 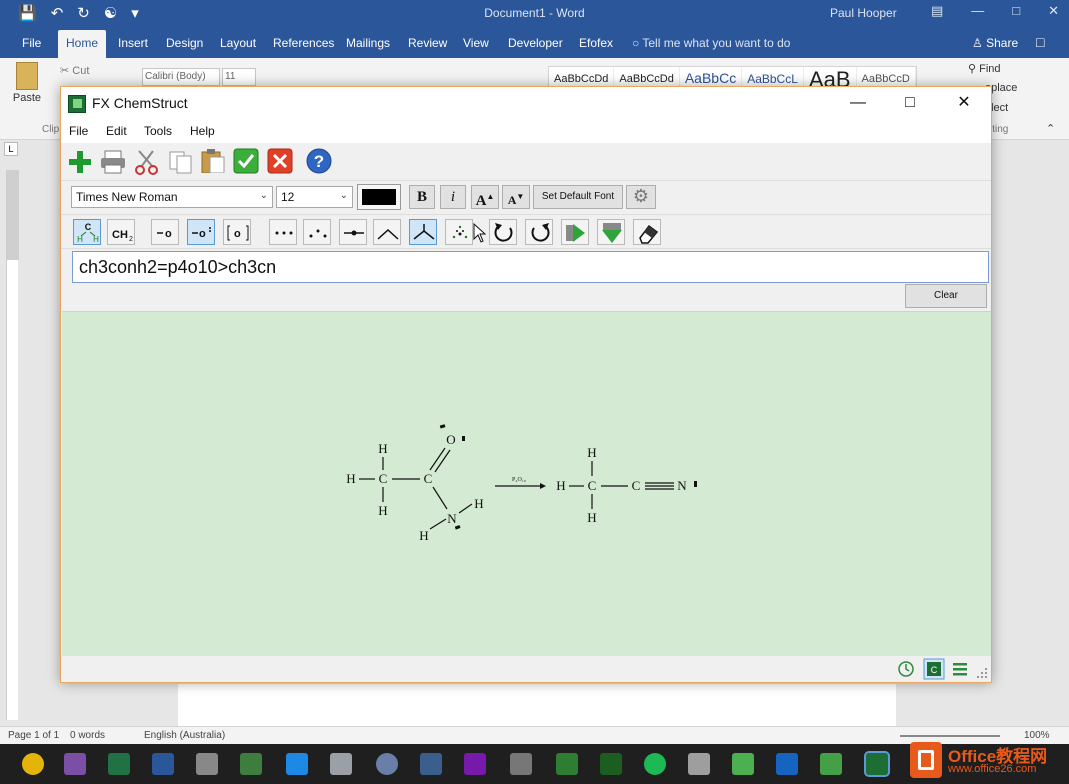 I want to click on network-app-icon, so click(x=387, y=764).